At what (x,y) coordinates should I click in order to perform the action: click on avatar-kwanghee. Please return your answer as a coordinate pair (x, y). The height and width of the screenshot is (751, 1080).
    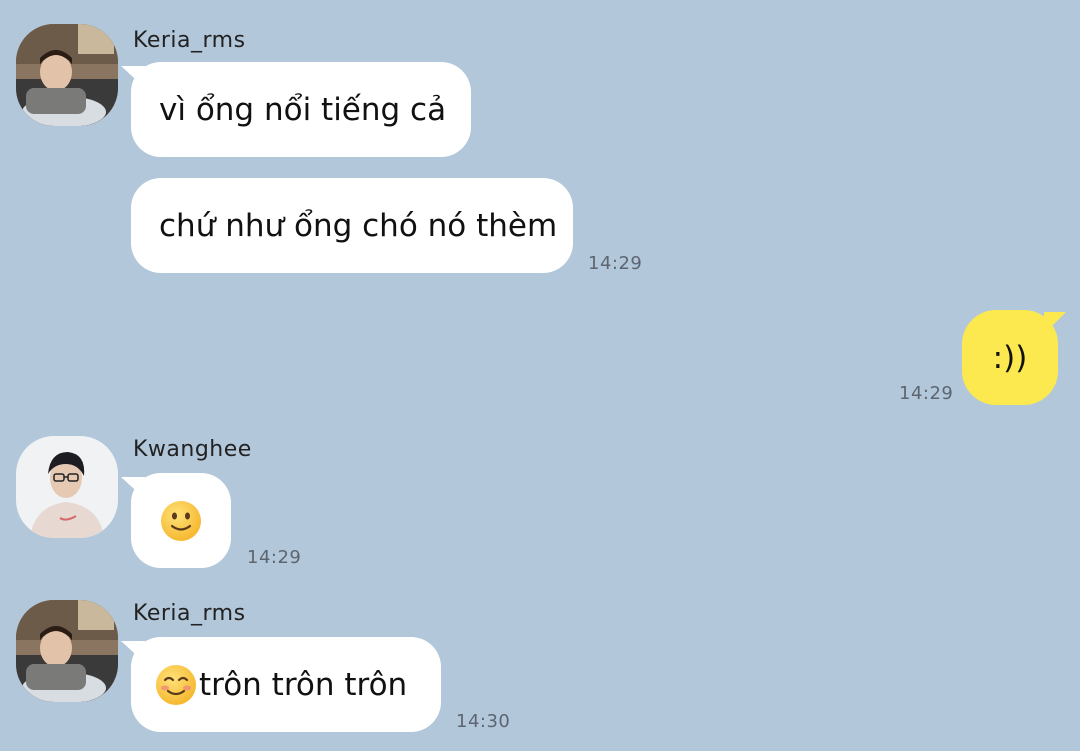
    Looking at the image, I should click on (67, 487).